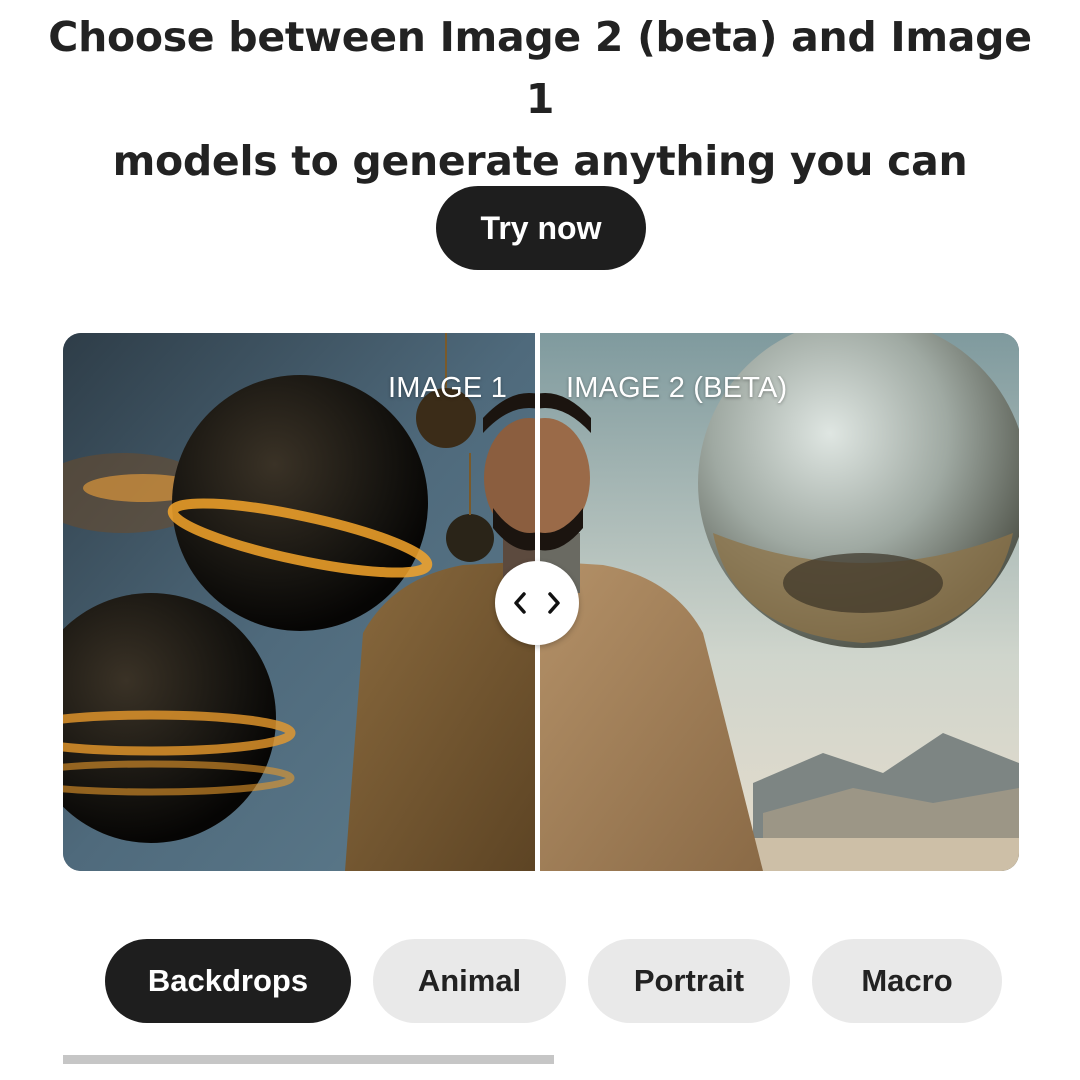 Image resolution: width=1080 pixels, height=1080 pixels. Describe the element at coordinates (677, 388) in the screenshot. I see `image-2-beta-label: IMAGE 2 (BETA)` at that location.